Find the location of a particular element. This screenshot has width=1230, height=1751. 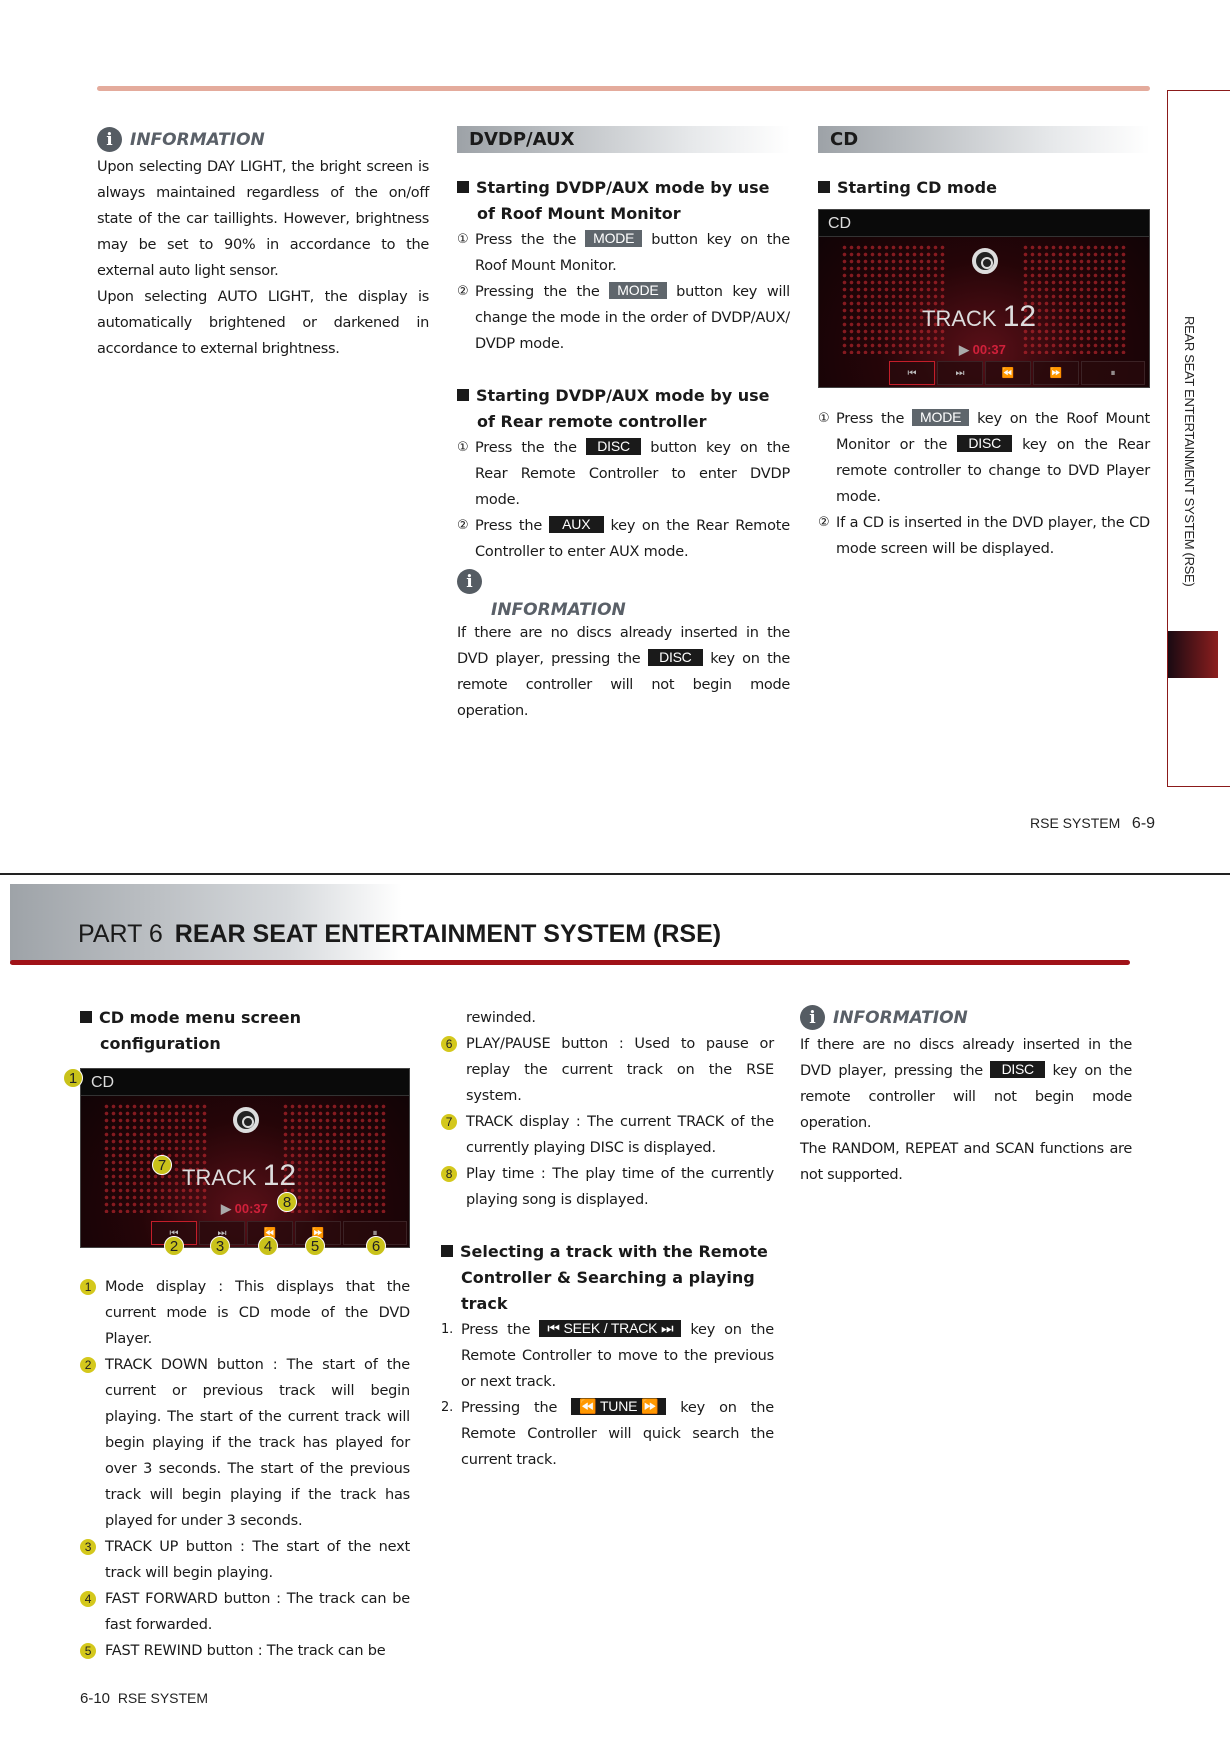

track-up-button: ⏭ is located at coordinates (960, 373).